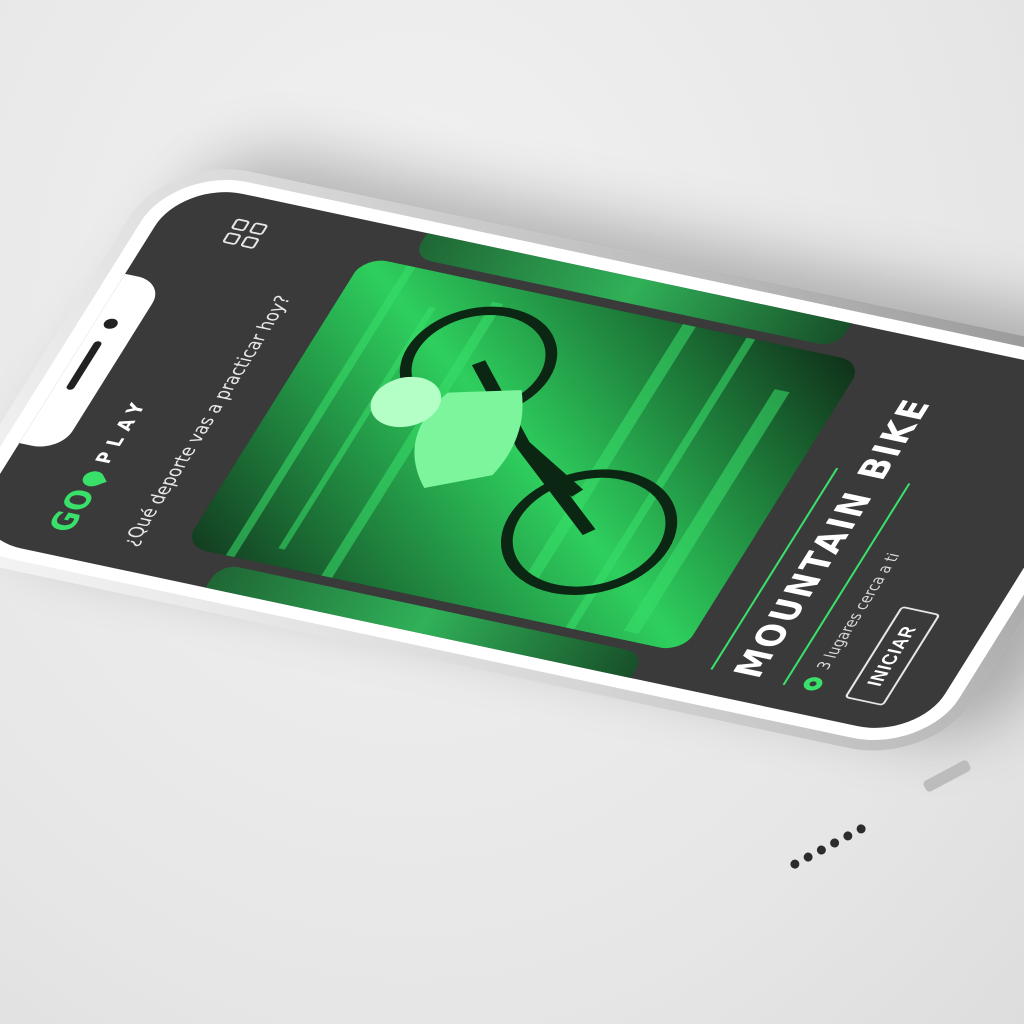  What do you see at coordinates (93, 478) in the screenshot?
I see `logo-pin-icon` at bounding box center [93, 478].